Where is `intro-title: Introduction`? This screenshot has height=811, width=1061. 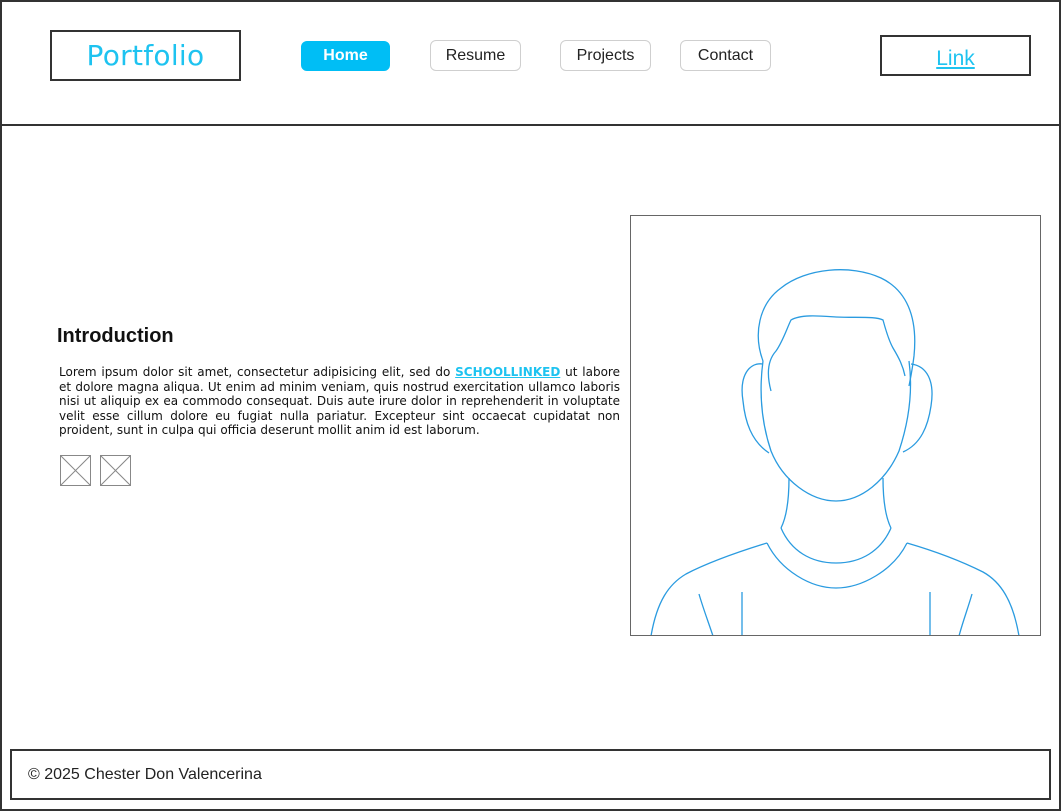 intro-title: Introduction is located at coordinates (115, 336).